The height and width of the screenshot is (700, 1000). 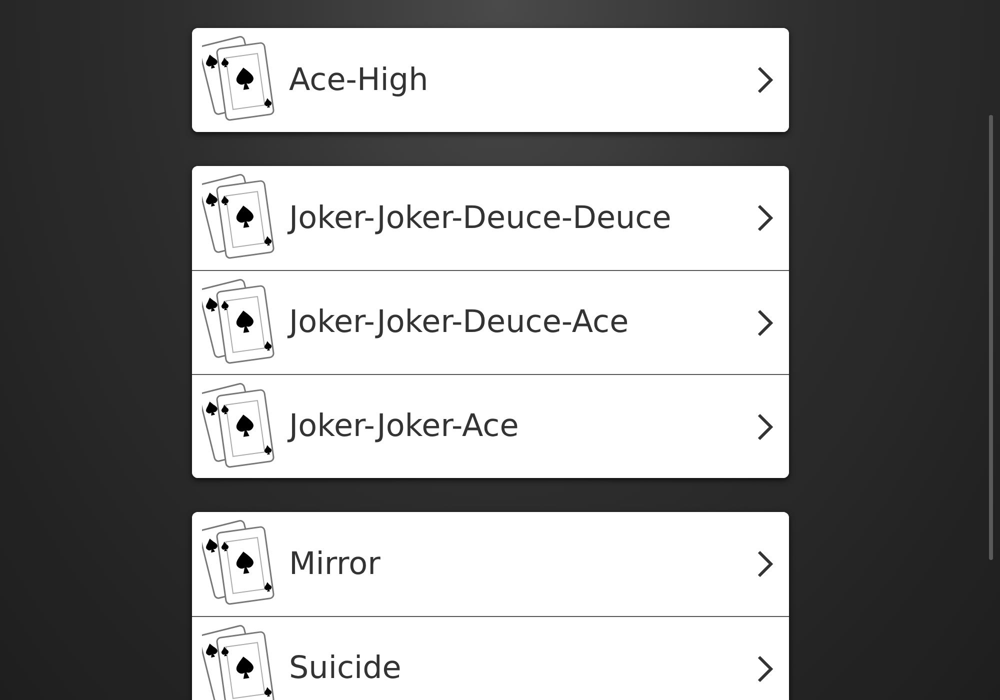 What do you see at coordinates (490, 564) in the screenshot?
I see `list-item: Mirror` at bounding box center [490, 564].